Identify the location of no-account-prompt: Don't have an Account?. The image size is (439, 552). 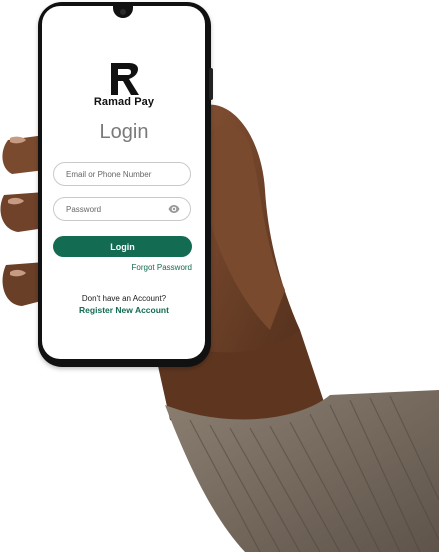
(124, 298).